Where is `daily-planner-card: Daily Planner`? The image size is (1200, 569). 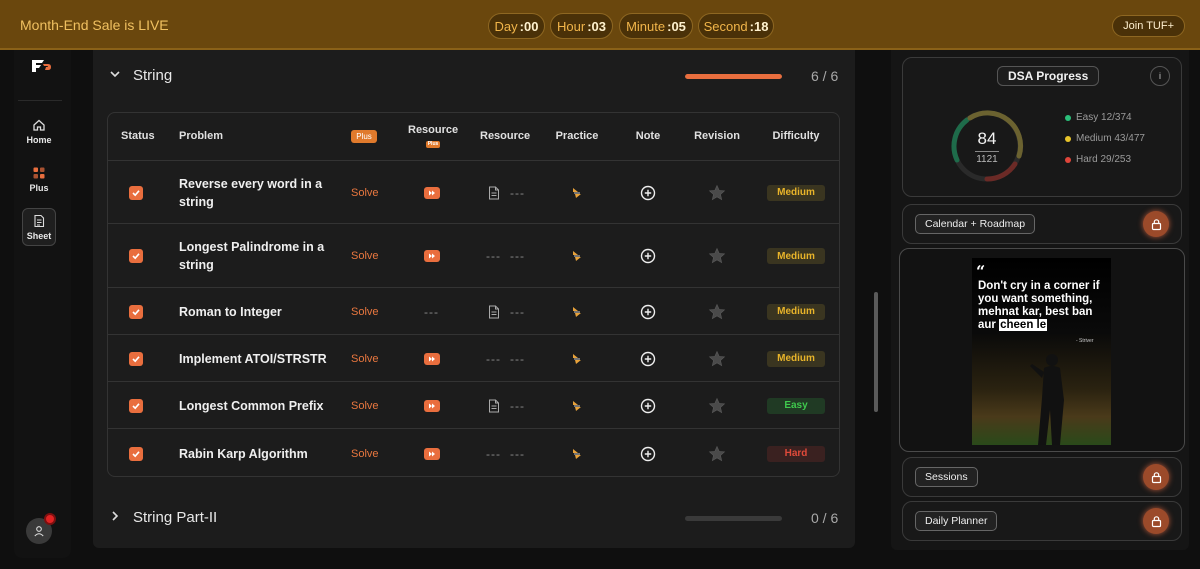
daily-planner-card: Daily Planner is located at coordinates (1042, 521).